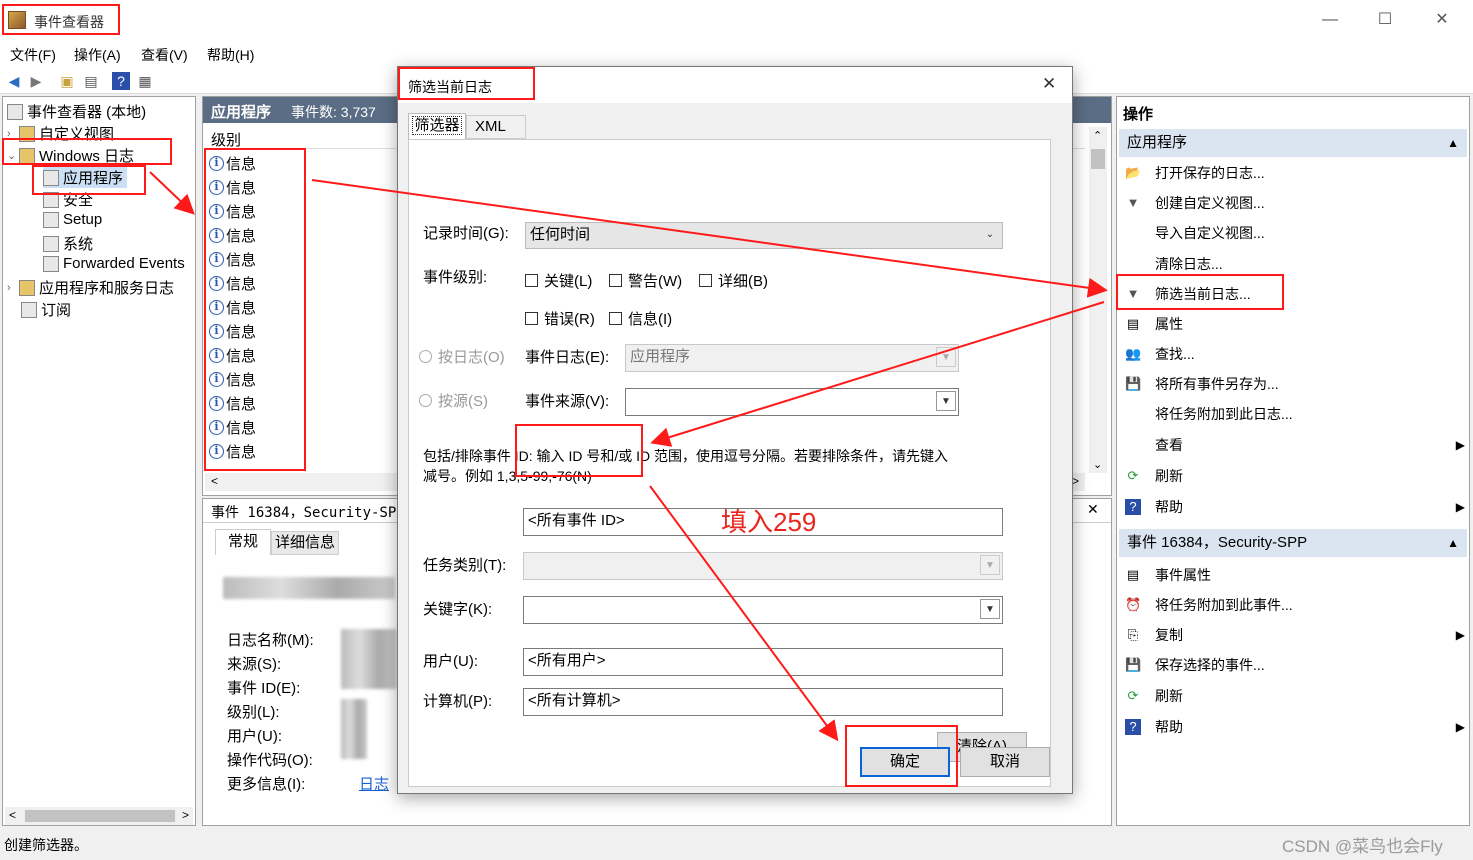 Image resolution: width=1473 pixels, height=860 pixels. I want to click on arrow-filter-to-eventid, so click(877, 374).